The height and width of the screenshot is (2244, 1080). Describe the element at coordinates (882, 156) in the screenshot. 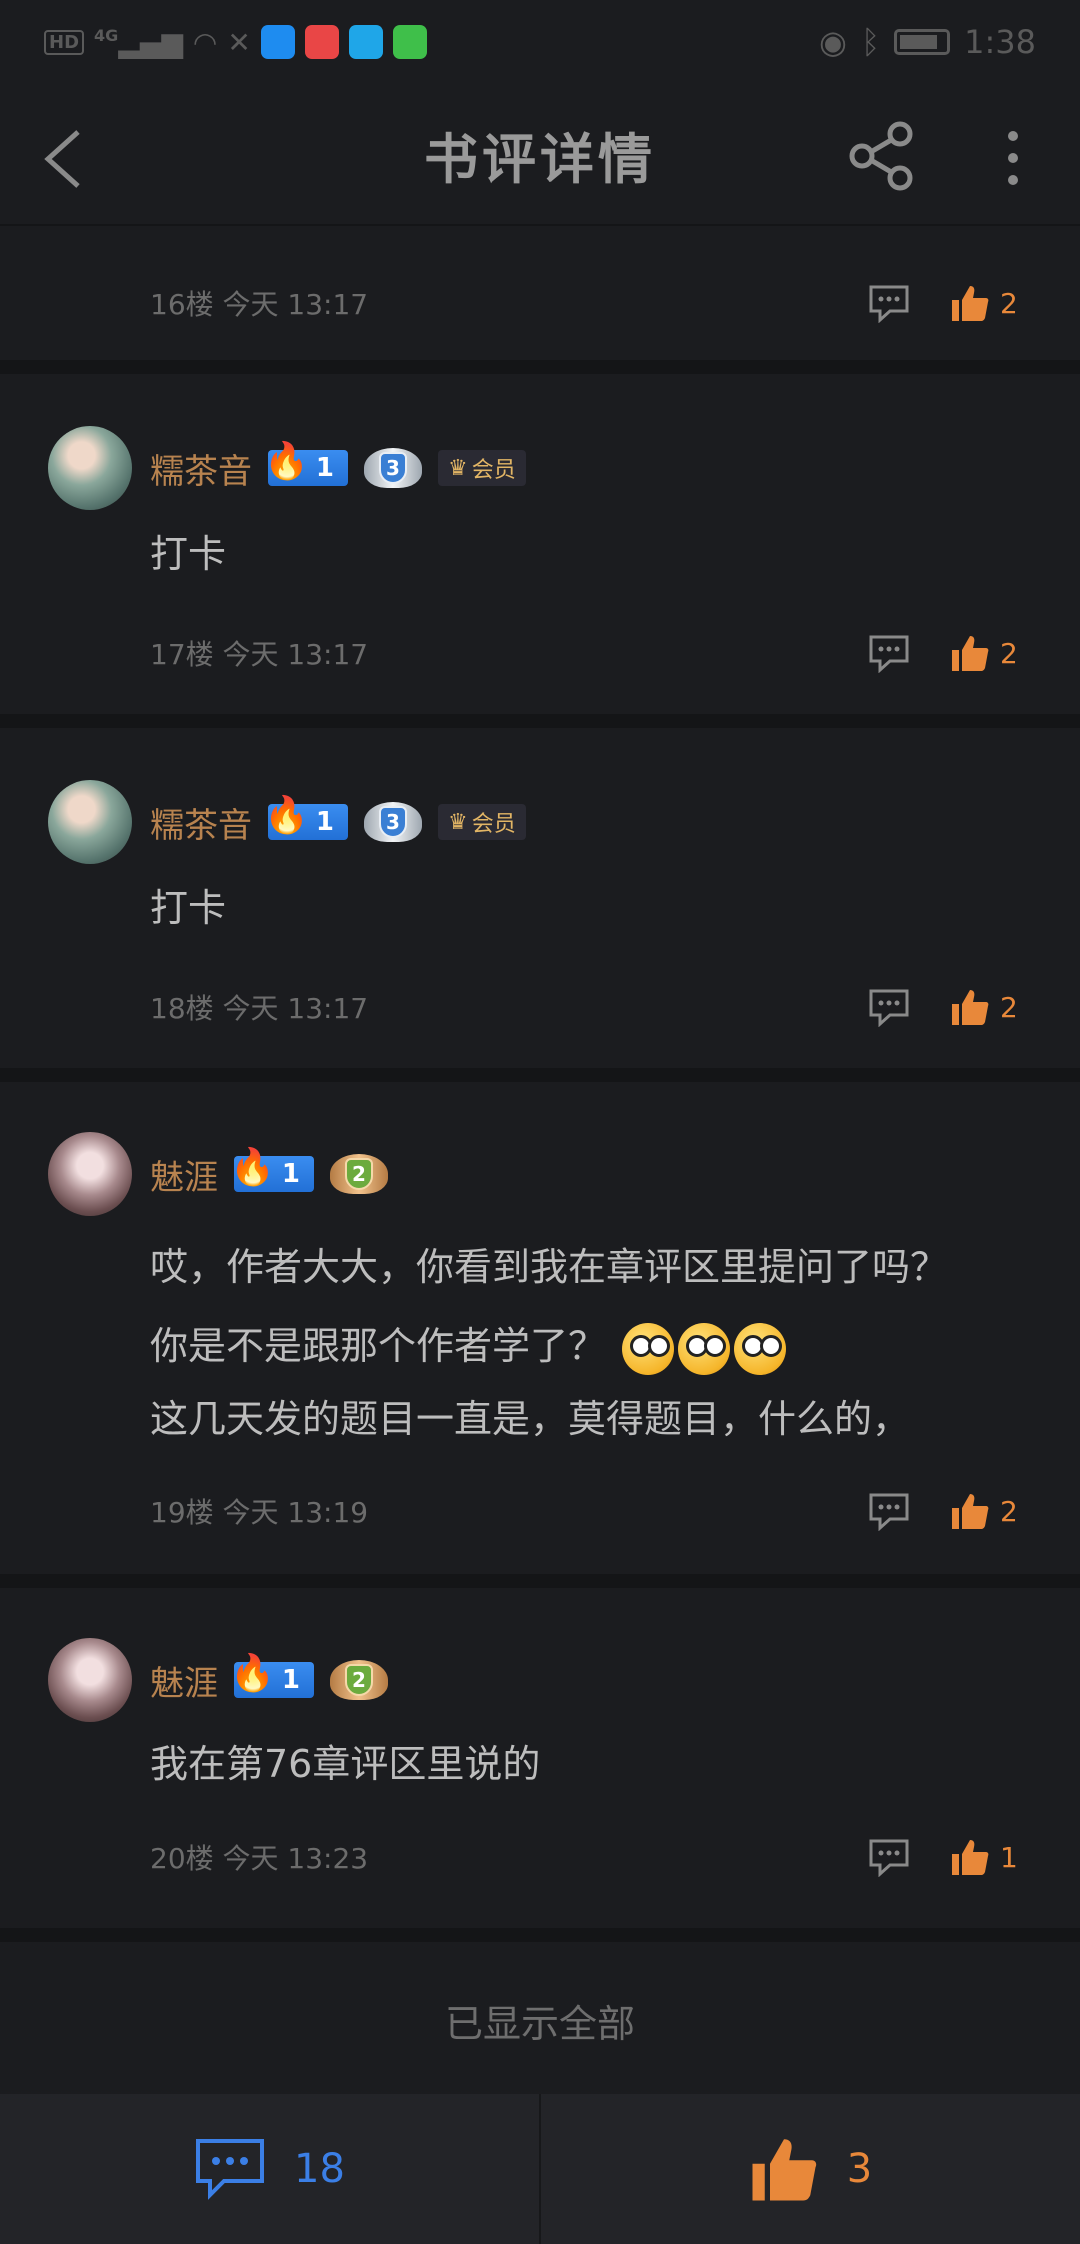

I see `share-button` at that location.